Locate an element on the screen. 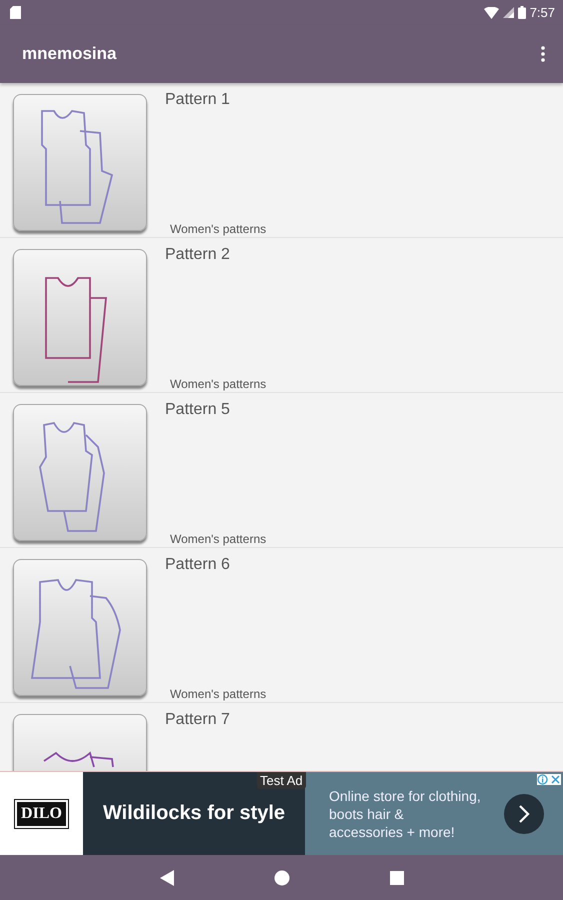  back-icon is located at coordinates (167, 878).